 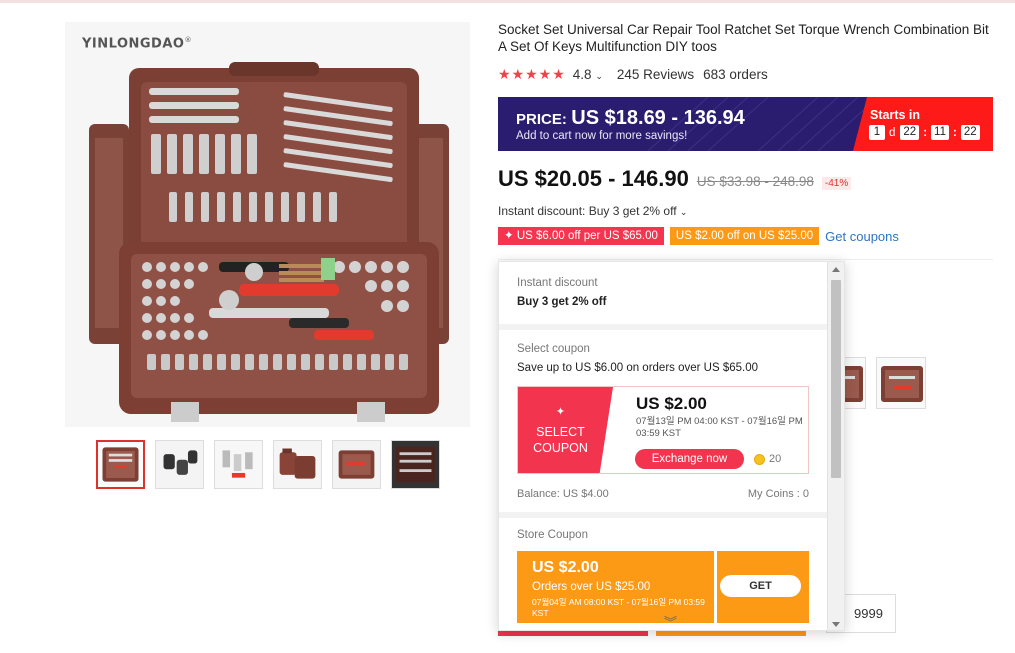 What do you see at coordinates (562, 302) in the screenshot?
I see `instant-discount-value: Buy 3 get 2% off` at bounding box center [562, 302].